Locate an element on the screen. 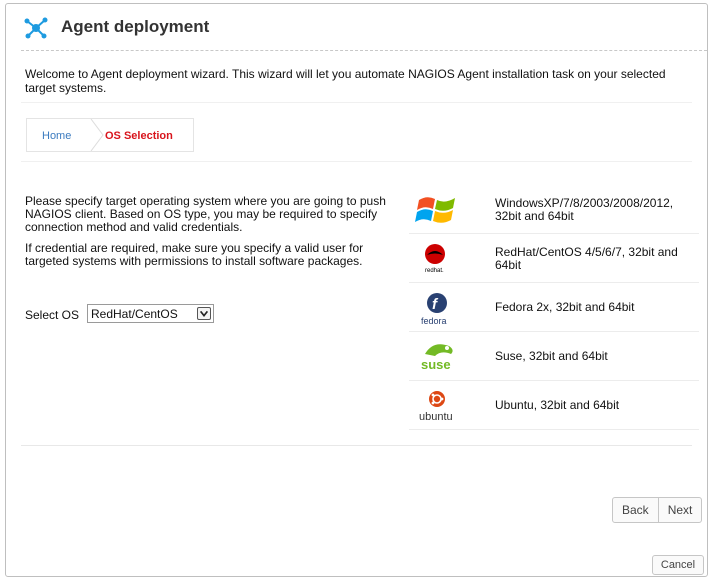 Image resolution: width=711 pixels, height=580 pixels. redhat-logo-text: redhat. is located at coordinates (434, 271).